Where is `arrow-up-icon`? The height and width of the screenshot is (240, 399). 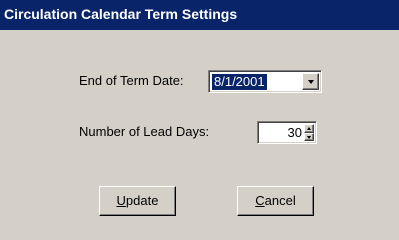 arrow-up-icon is located at coordinates (309, 128).